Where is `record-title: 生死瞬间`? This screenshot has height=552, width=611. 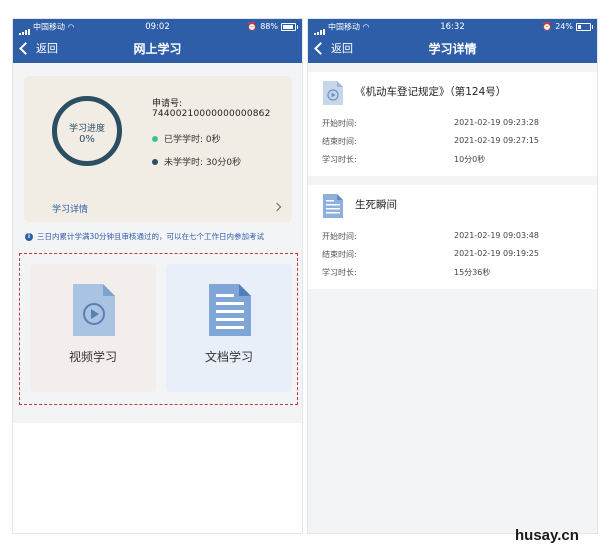
record-title: 生死瞬间 is located at coordinates (376, 205).